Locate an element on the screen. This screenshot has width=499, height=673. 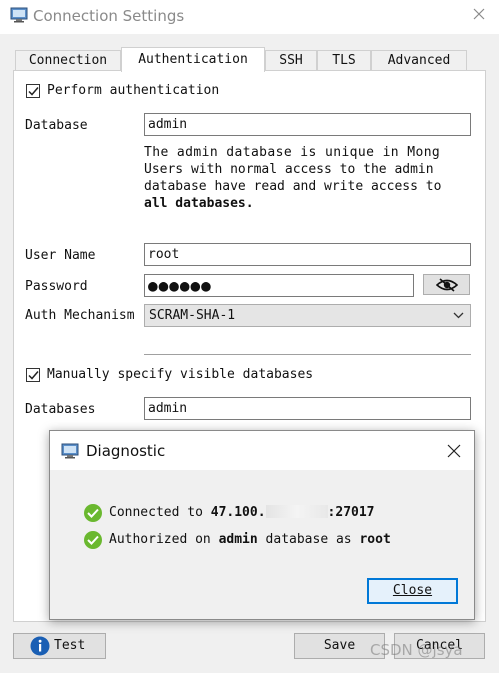
diagnostic-title-bar: Diagnostic is located at coordinates (262, 450).